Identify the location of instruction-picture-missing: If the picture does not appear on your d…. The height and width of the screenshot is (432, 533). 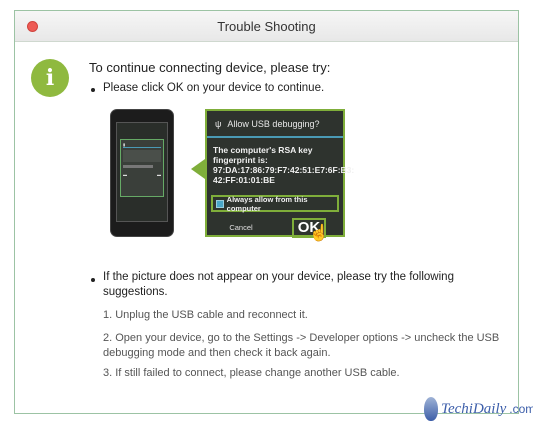
(278, 284).